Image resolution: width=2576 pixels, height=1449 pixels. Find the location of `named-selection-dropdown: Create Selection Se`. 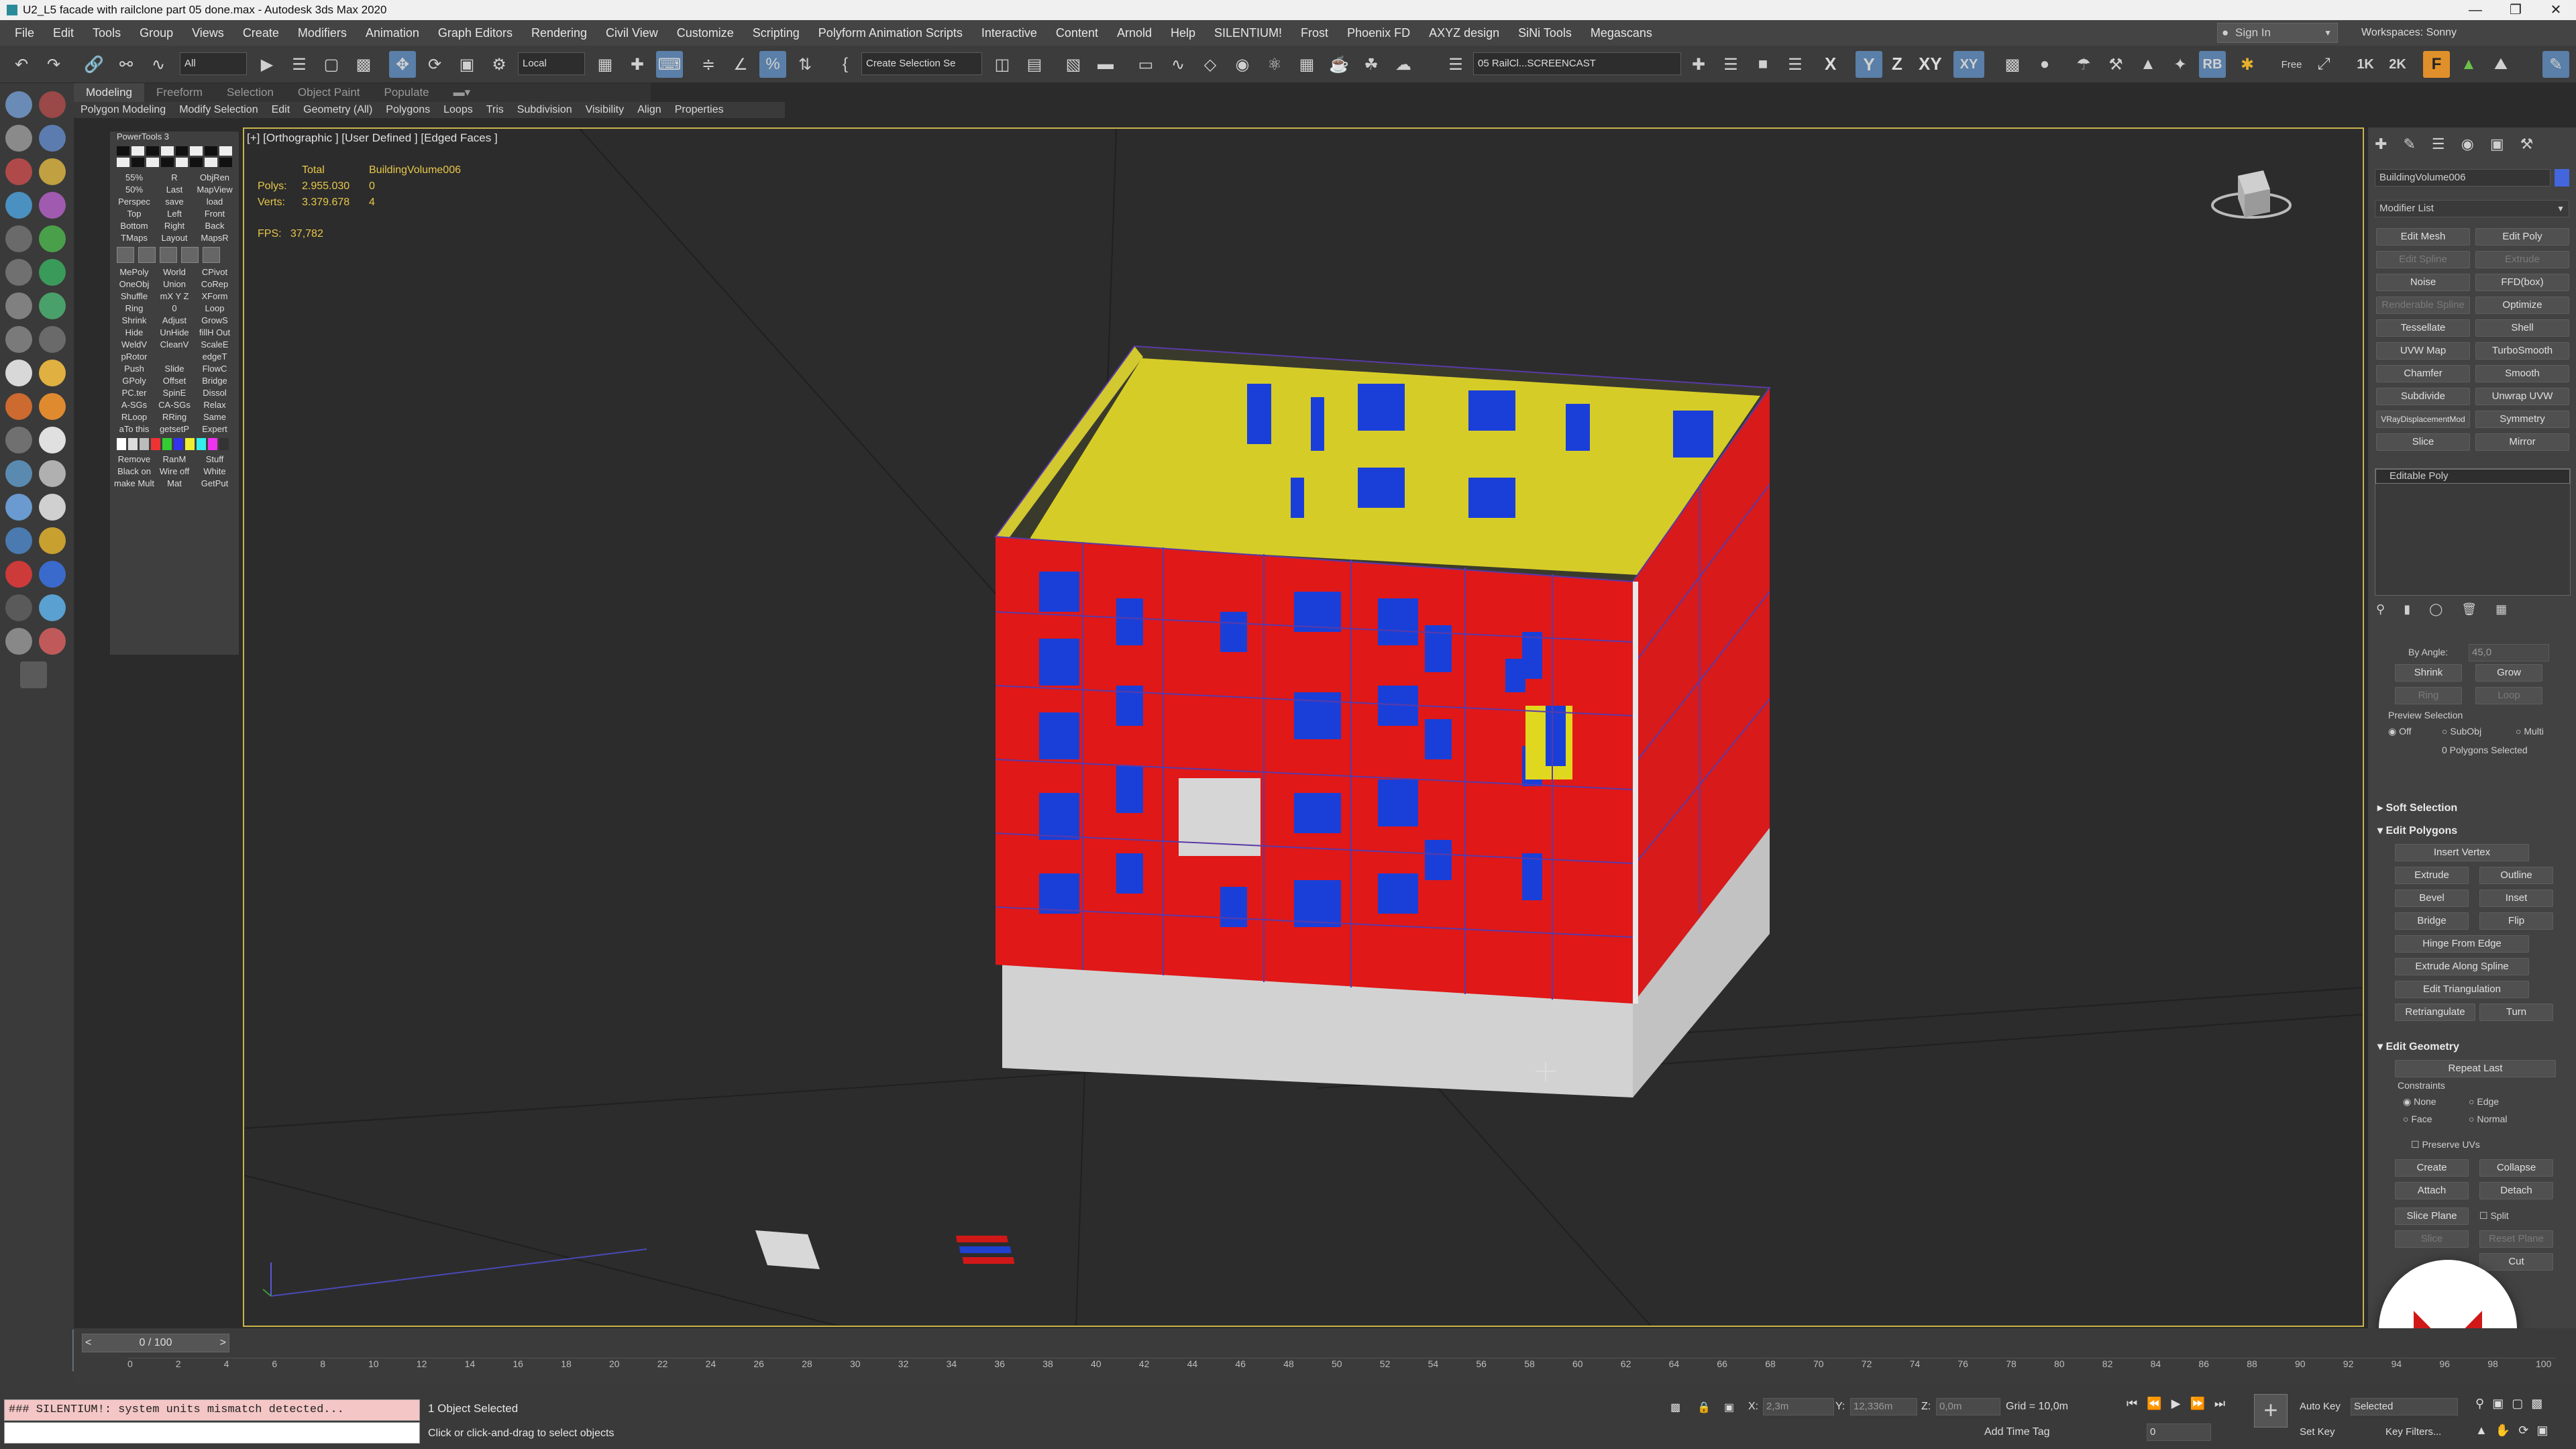

named-selection-dropdown: Create Selection Se is located at coordinates (921, 63).